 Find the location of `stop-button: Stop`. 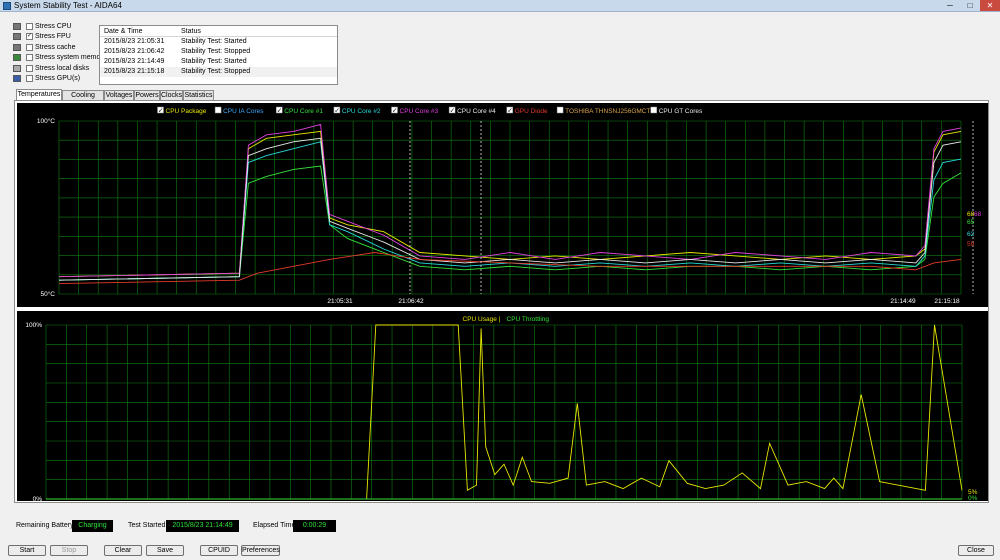

stop-button: Stop is located at coordinates (69, 550).